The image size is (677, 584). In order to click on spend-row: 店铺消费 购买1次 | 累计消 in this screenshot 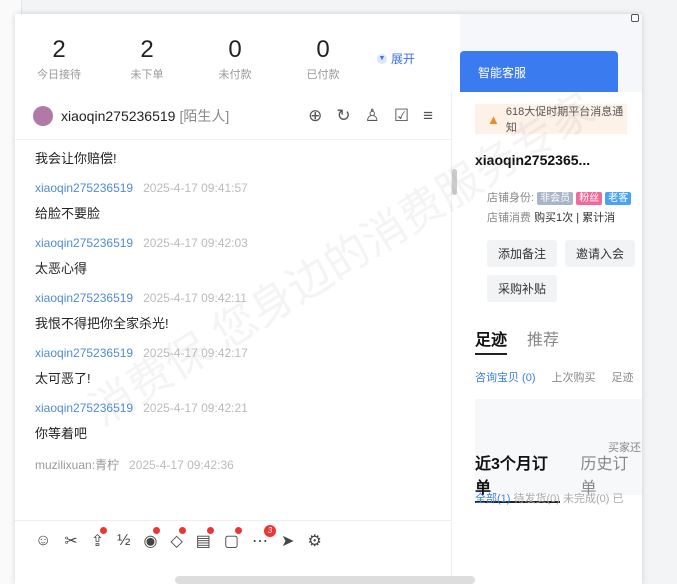, I will do `click(564, 218)`.